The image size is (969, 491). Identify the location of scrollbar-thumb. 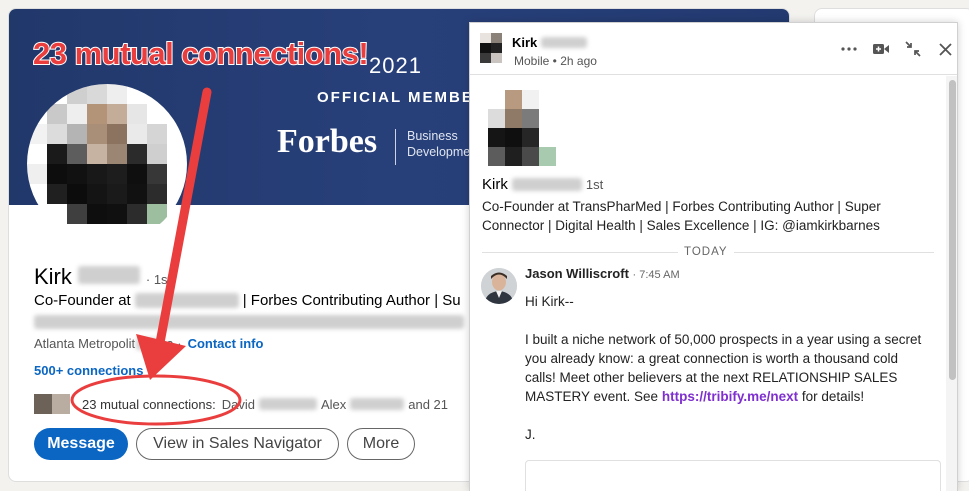
(952, 230).